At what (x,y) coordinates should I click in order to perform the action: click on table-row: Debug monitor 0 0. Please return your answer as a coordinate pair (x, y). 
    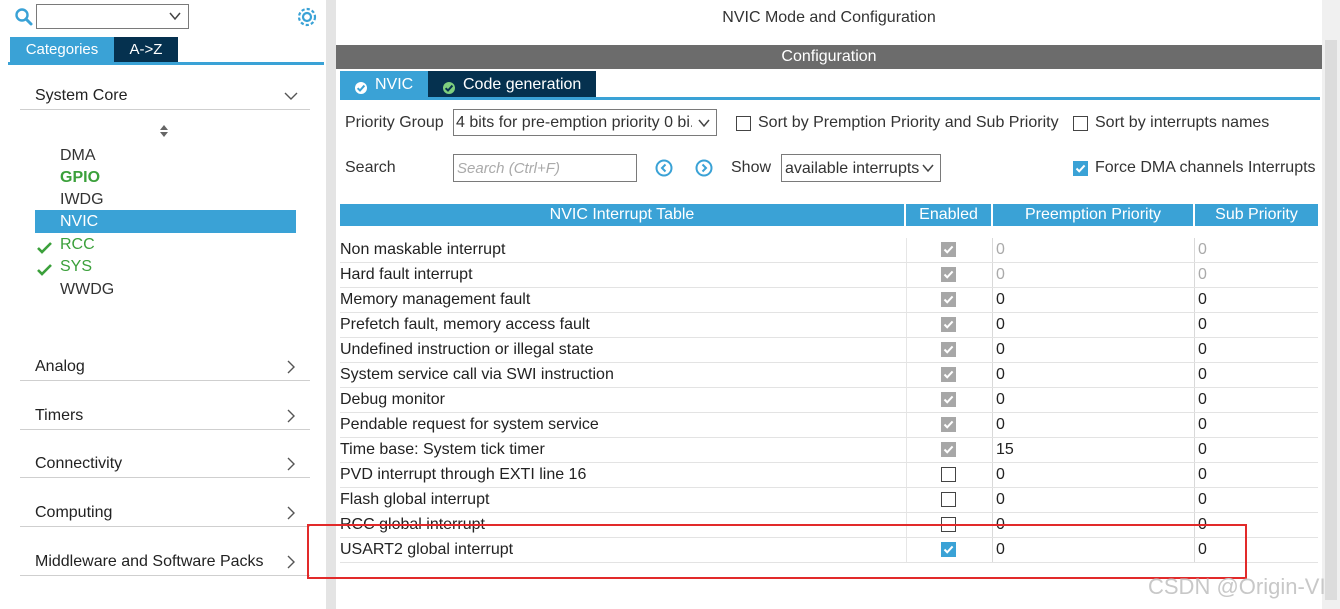
    Looking at the image, I should click on (829, 400).